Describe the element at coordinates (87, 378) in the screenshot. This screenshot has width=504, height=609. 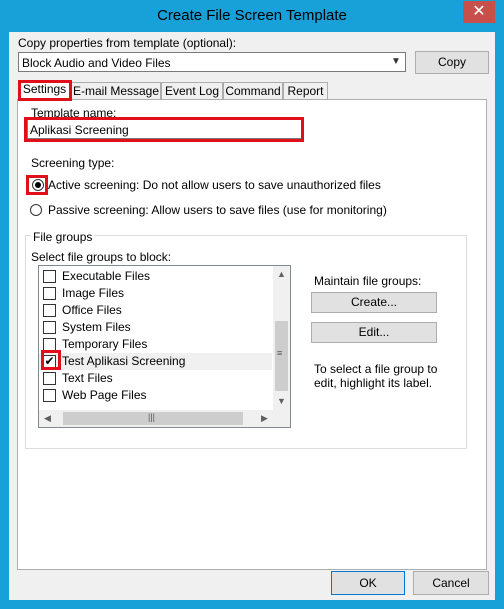
I see `list-item-label: Text Files` at that location.